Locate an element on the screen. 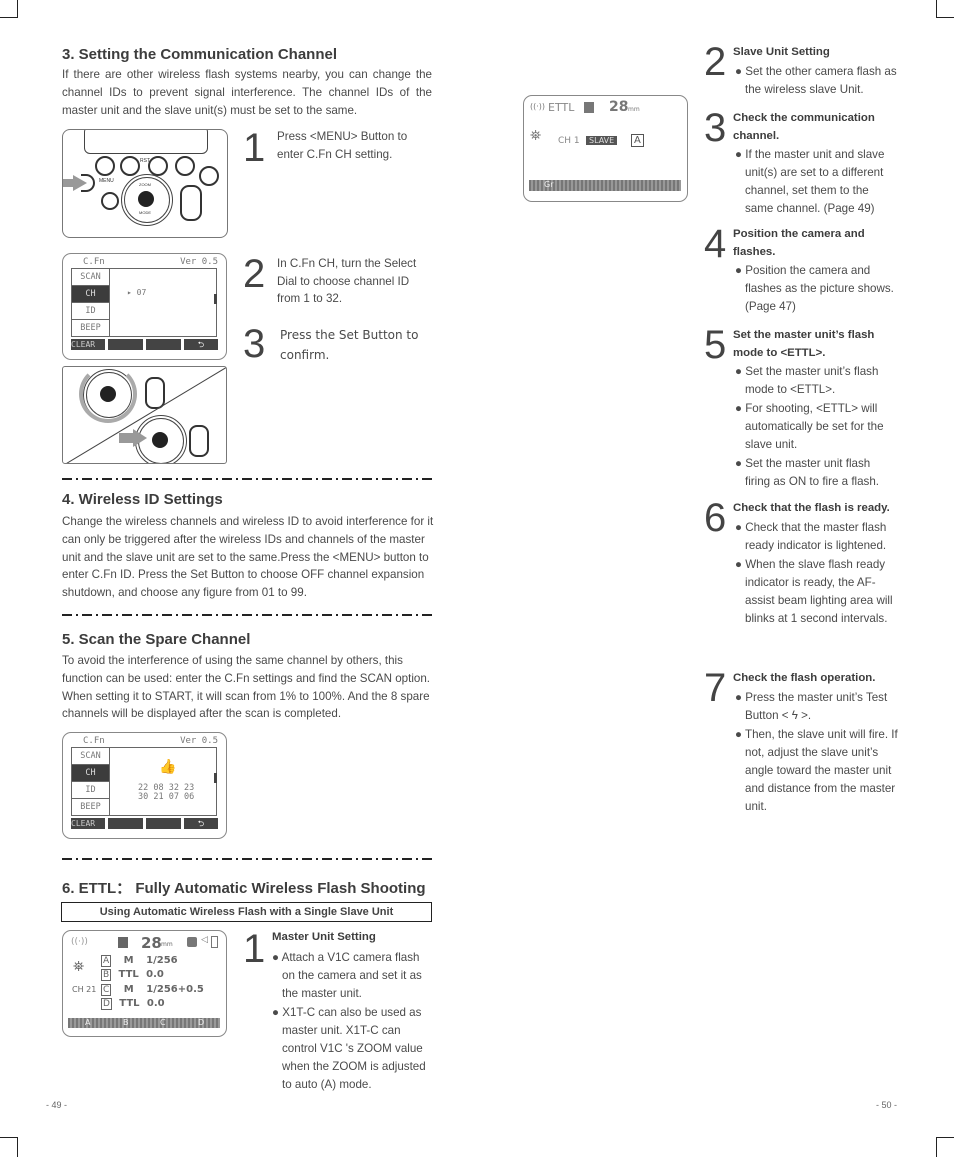 This screenshot has height=1157, width=954. zoom-label: ZOOM is located at coordinates (145, 184).